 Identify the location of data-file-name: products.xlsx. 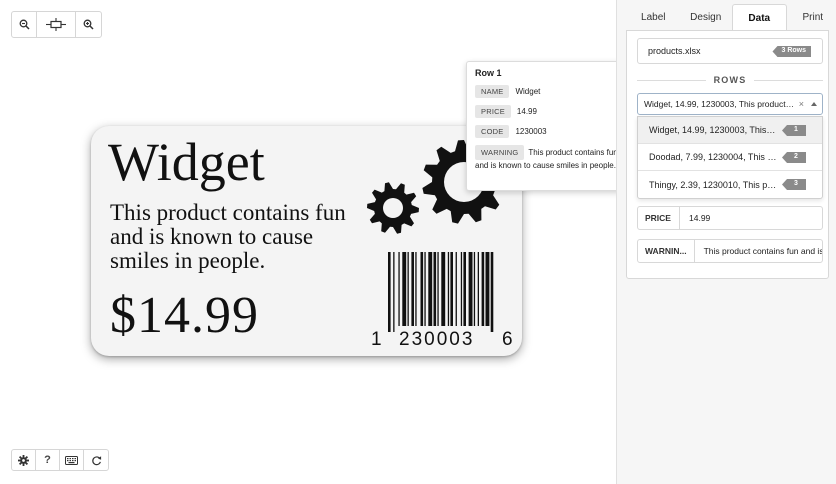
(674, 51).